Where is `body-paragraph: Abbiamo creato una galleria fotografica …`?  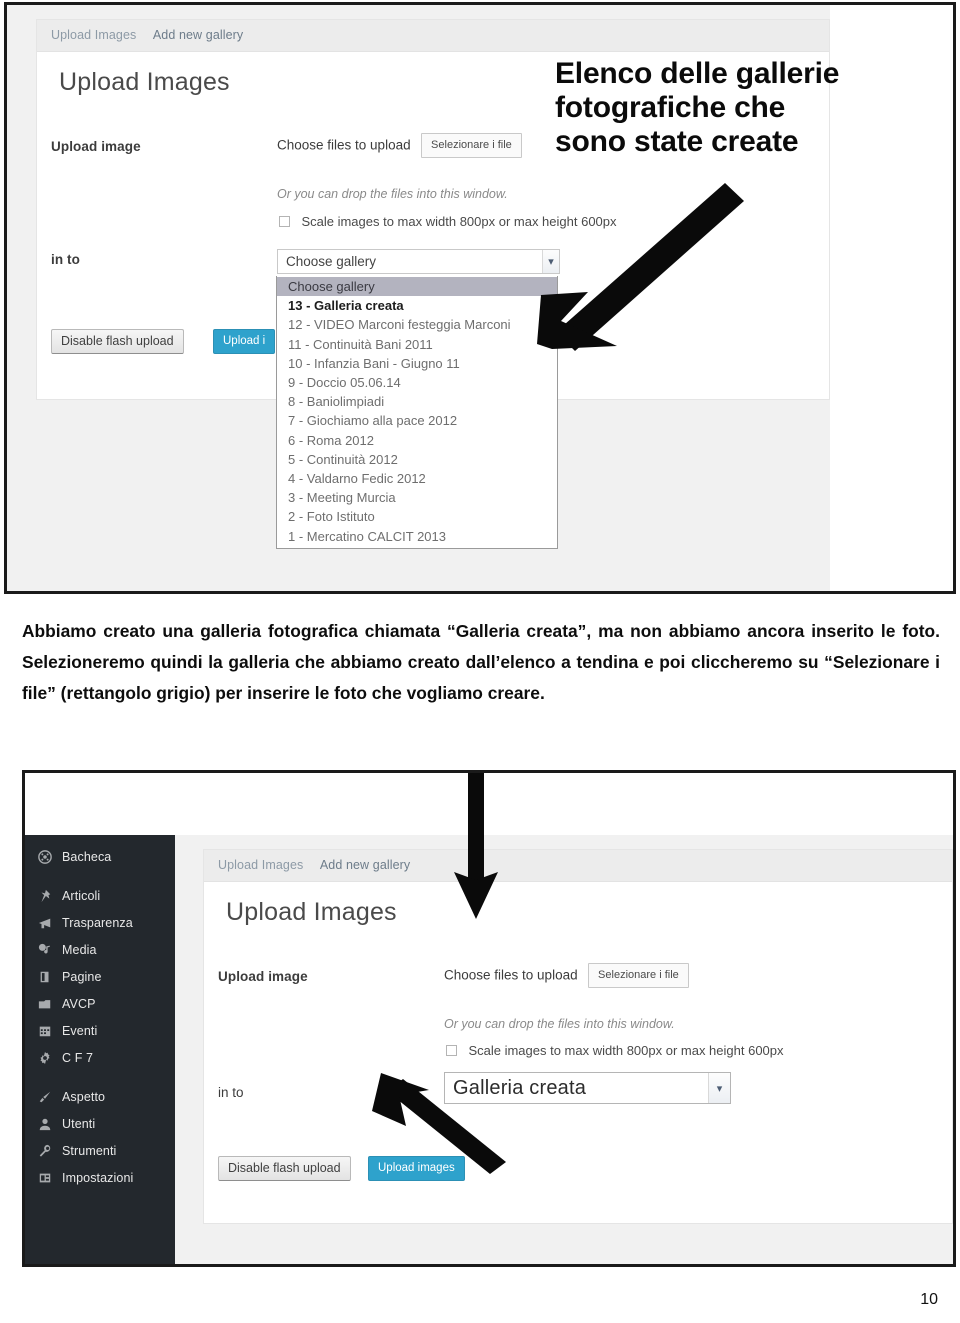
body-paragraph: Abbiamo creato una galleria fotografica … is located at coordinates (481, 662).